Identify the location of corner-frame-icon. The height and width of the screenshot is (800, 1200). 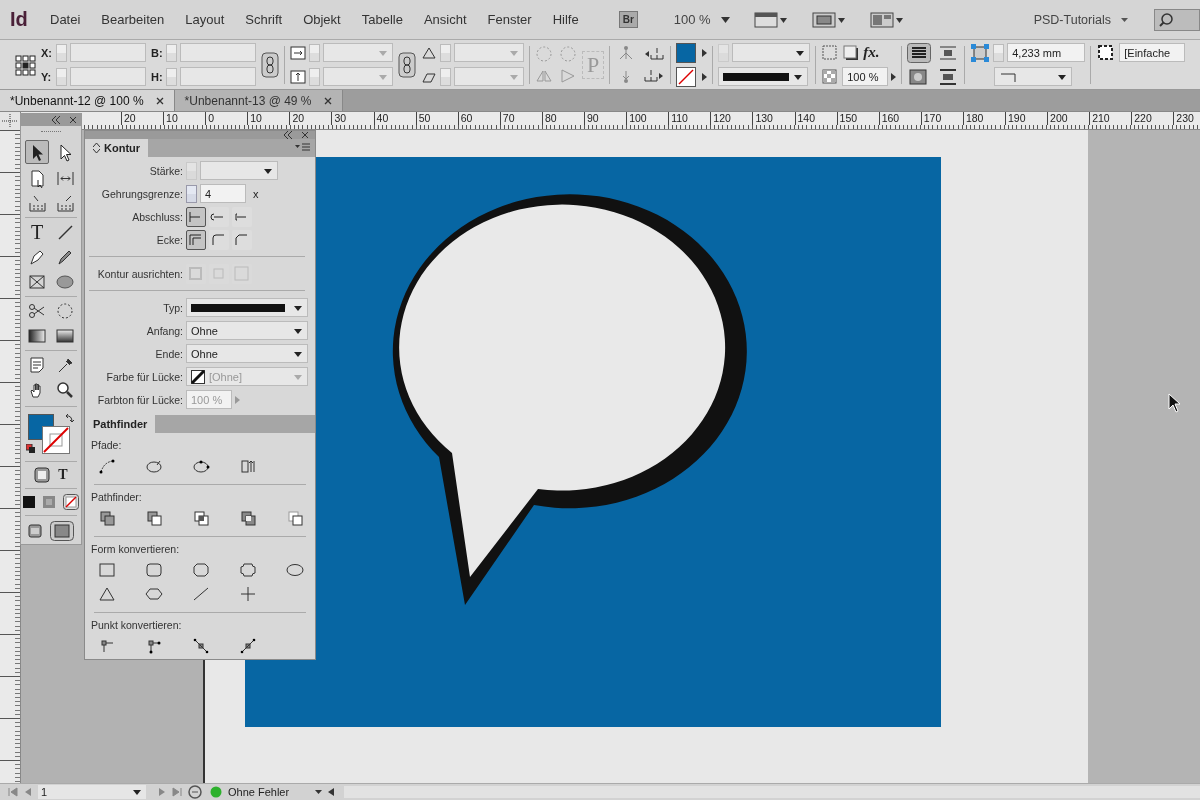
(980, 52).